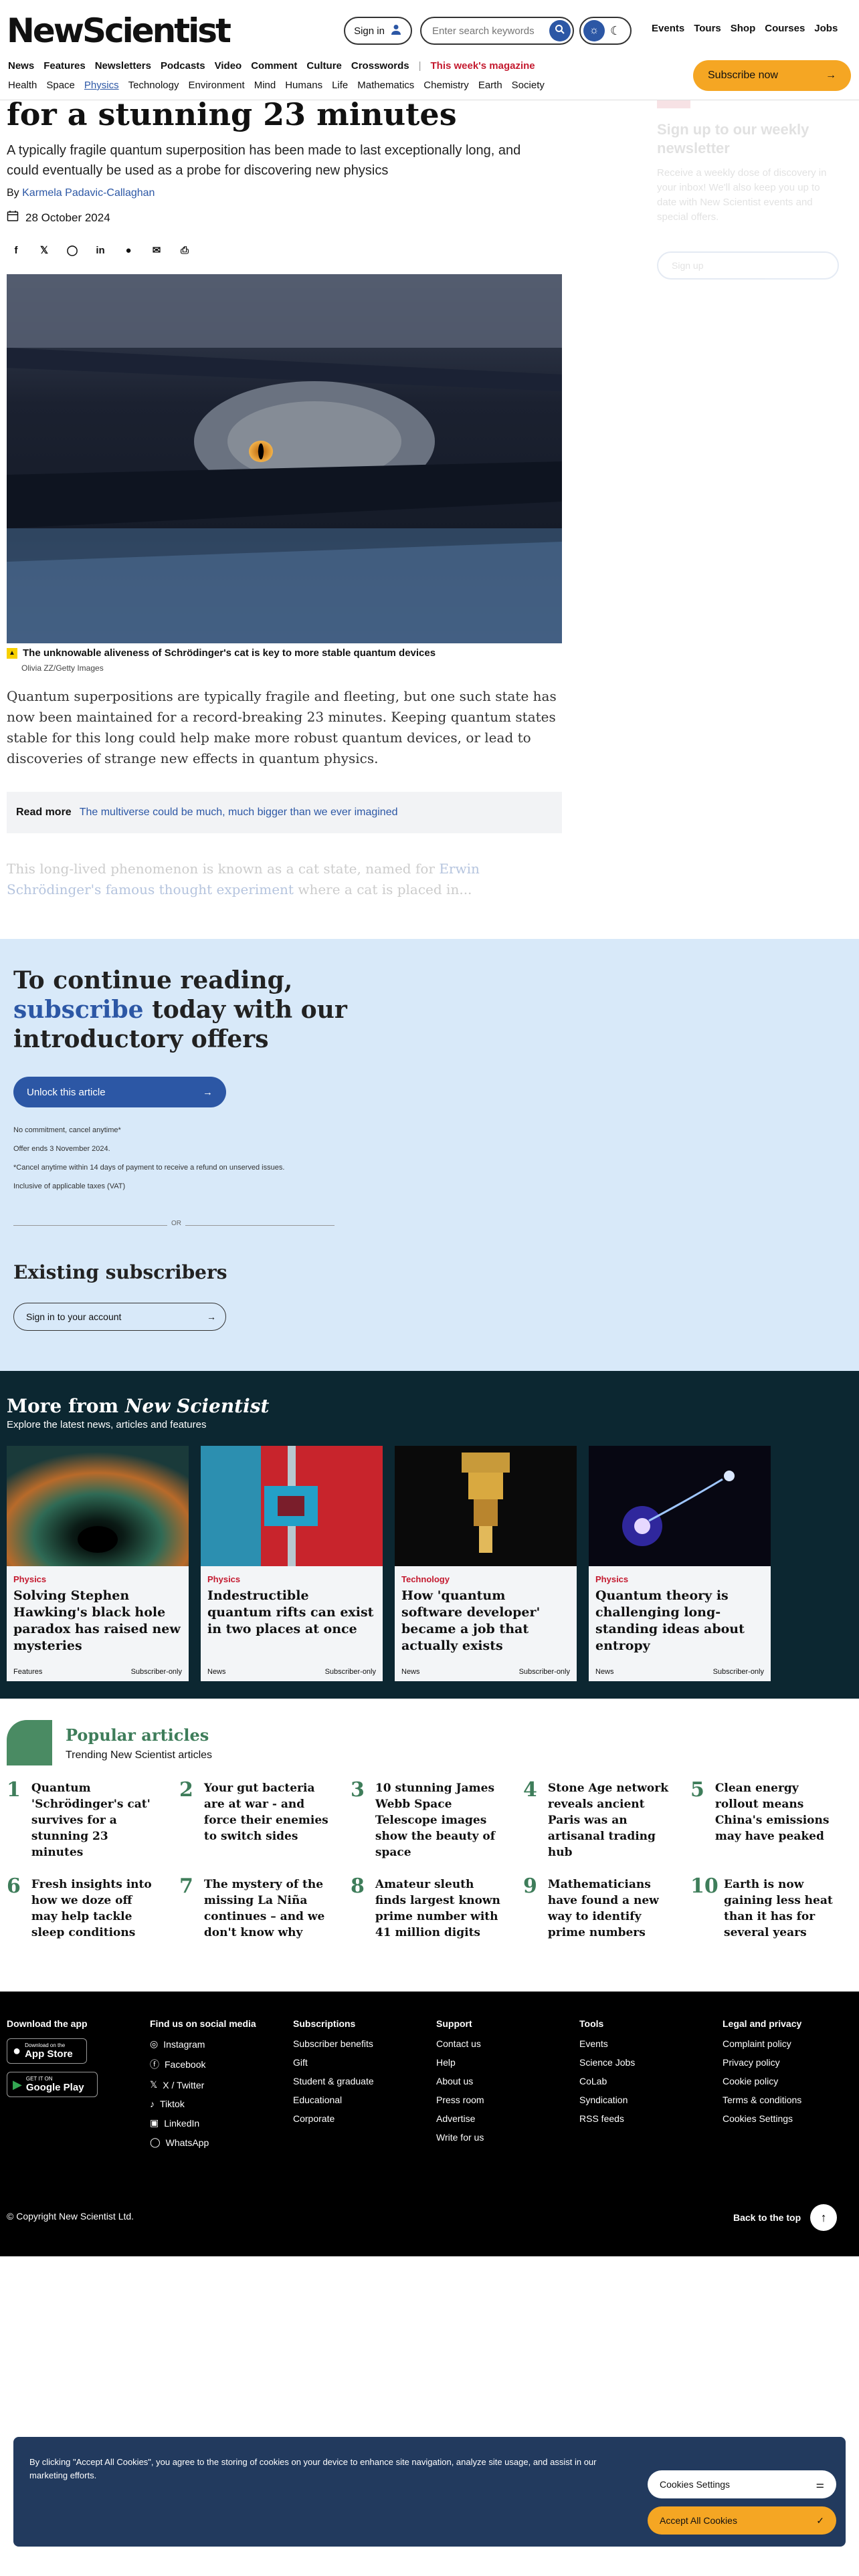 The image size is (859, 2576). Describe the element at coordinates (47, 2051) in the screenshot. I see `app-store-button: ● Download on the App Store` at that location.